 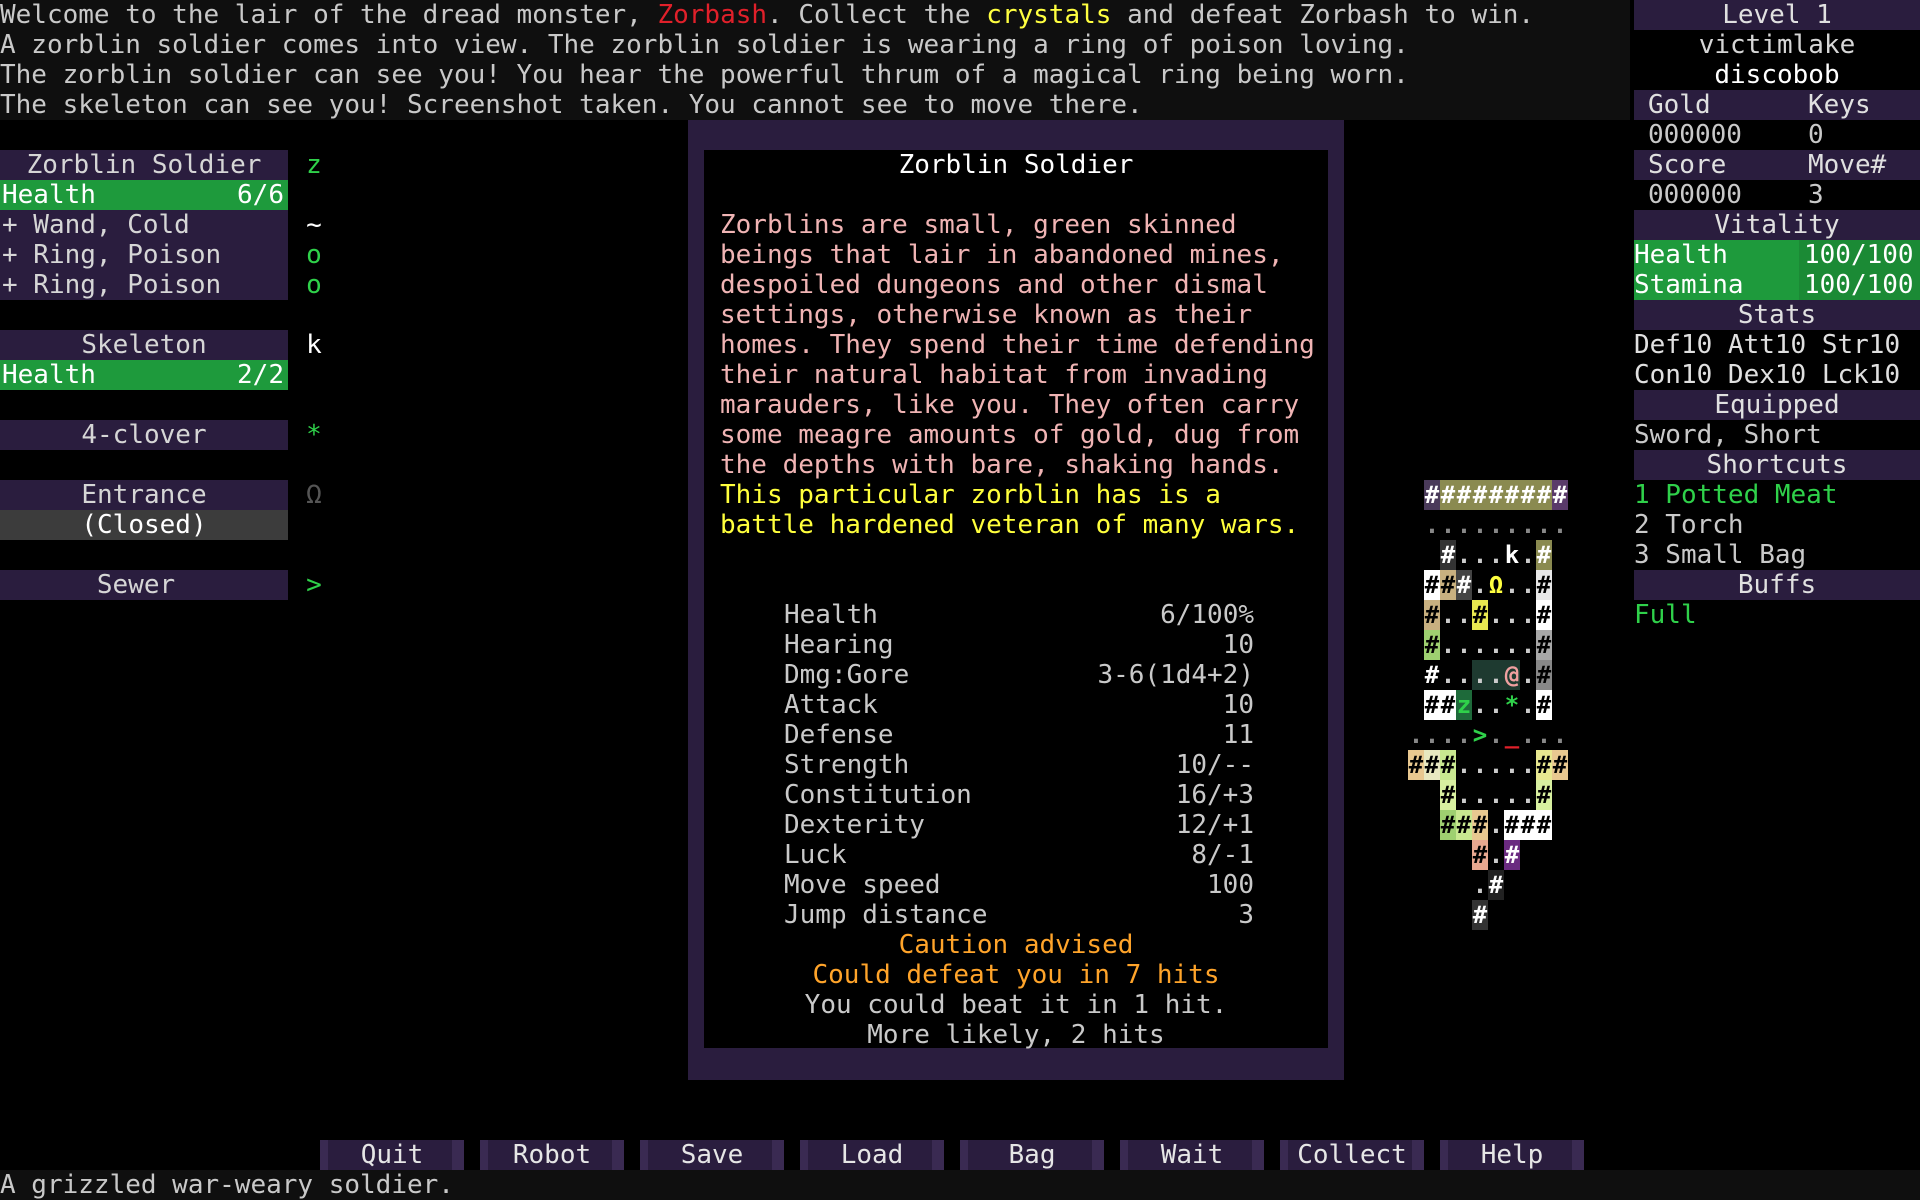 I want to click on stats-header: Stats, so click(x=1777, y=315).